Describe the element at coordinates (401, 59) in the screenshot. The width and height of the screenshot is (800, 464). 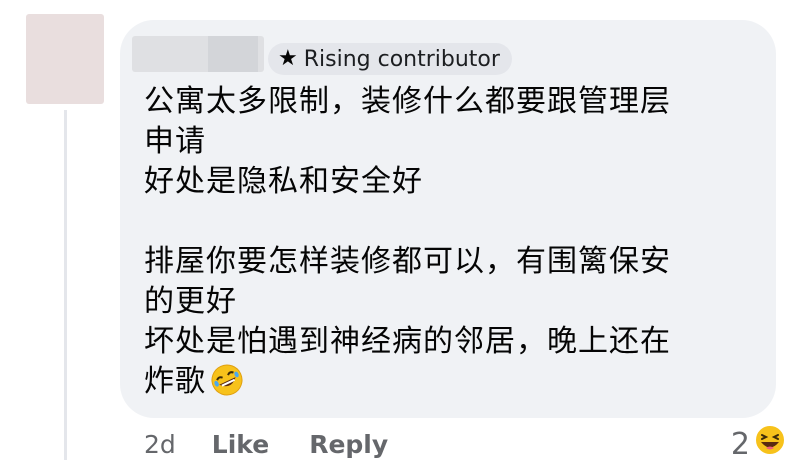
I see `badge-label: Rising contributor` at that location.